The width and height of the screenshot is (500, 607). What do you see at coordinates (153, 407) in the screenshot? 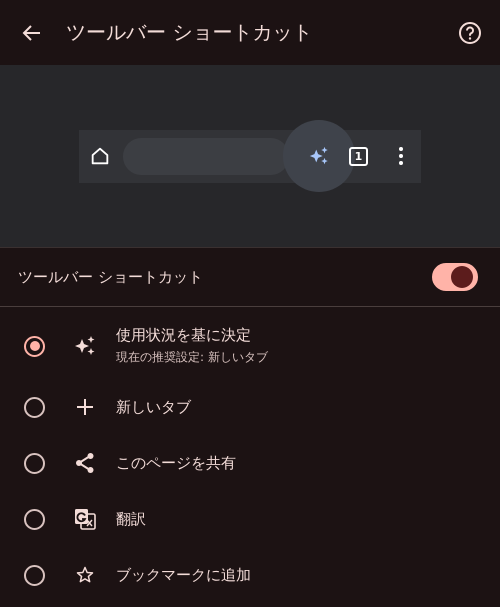
I see `option-label: 新しいタブ` at bounding box center [153, 407].